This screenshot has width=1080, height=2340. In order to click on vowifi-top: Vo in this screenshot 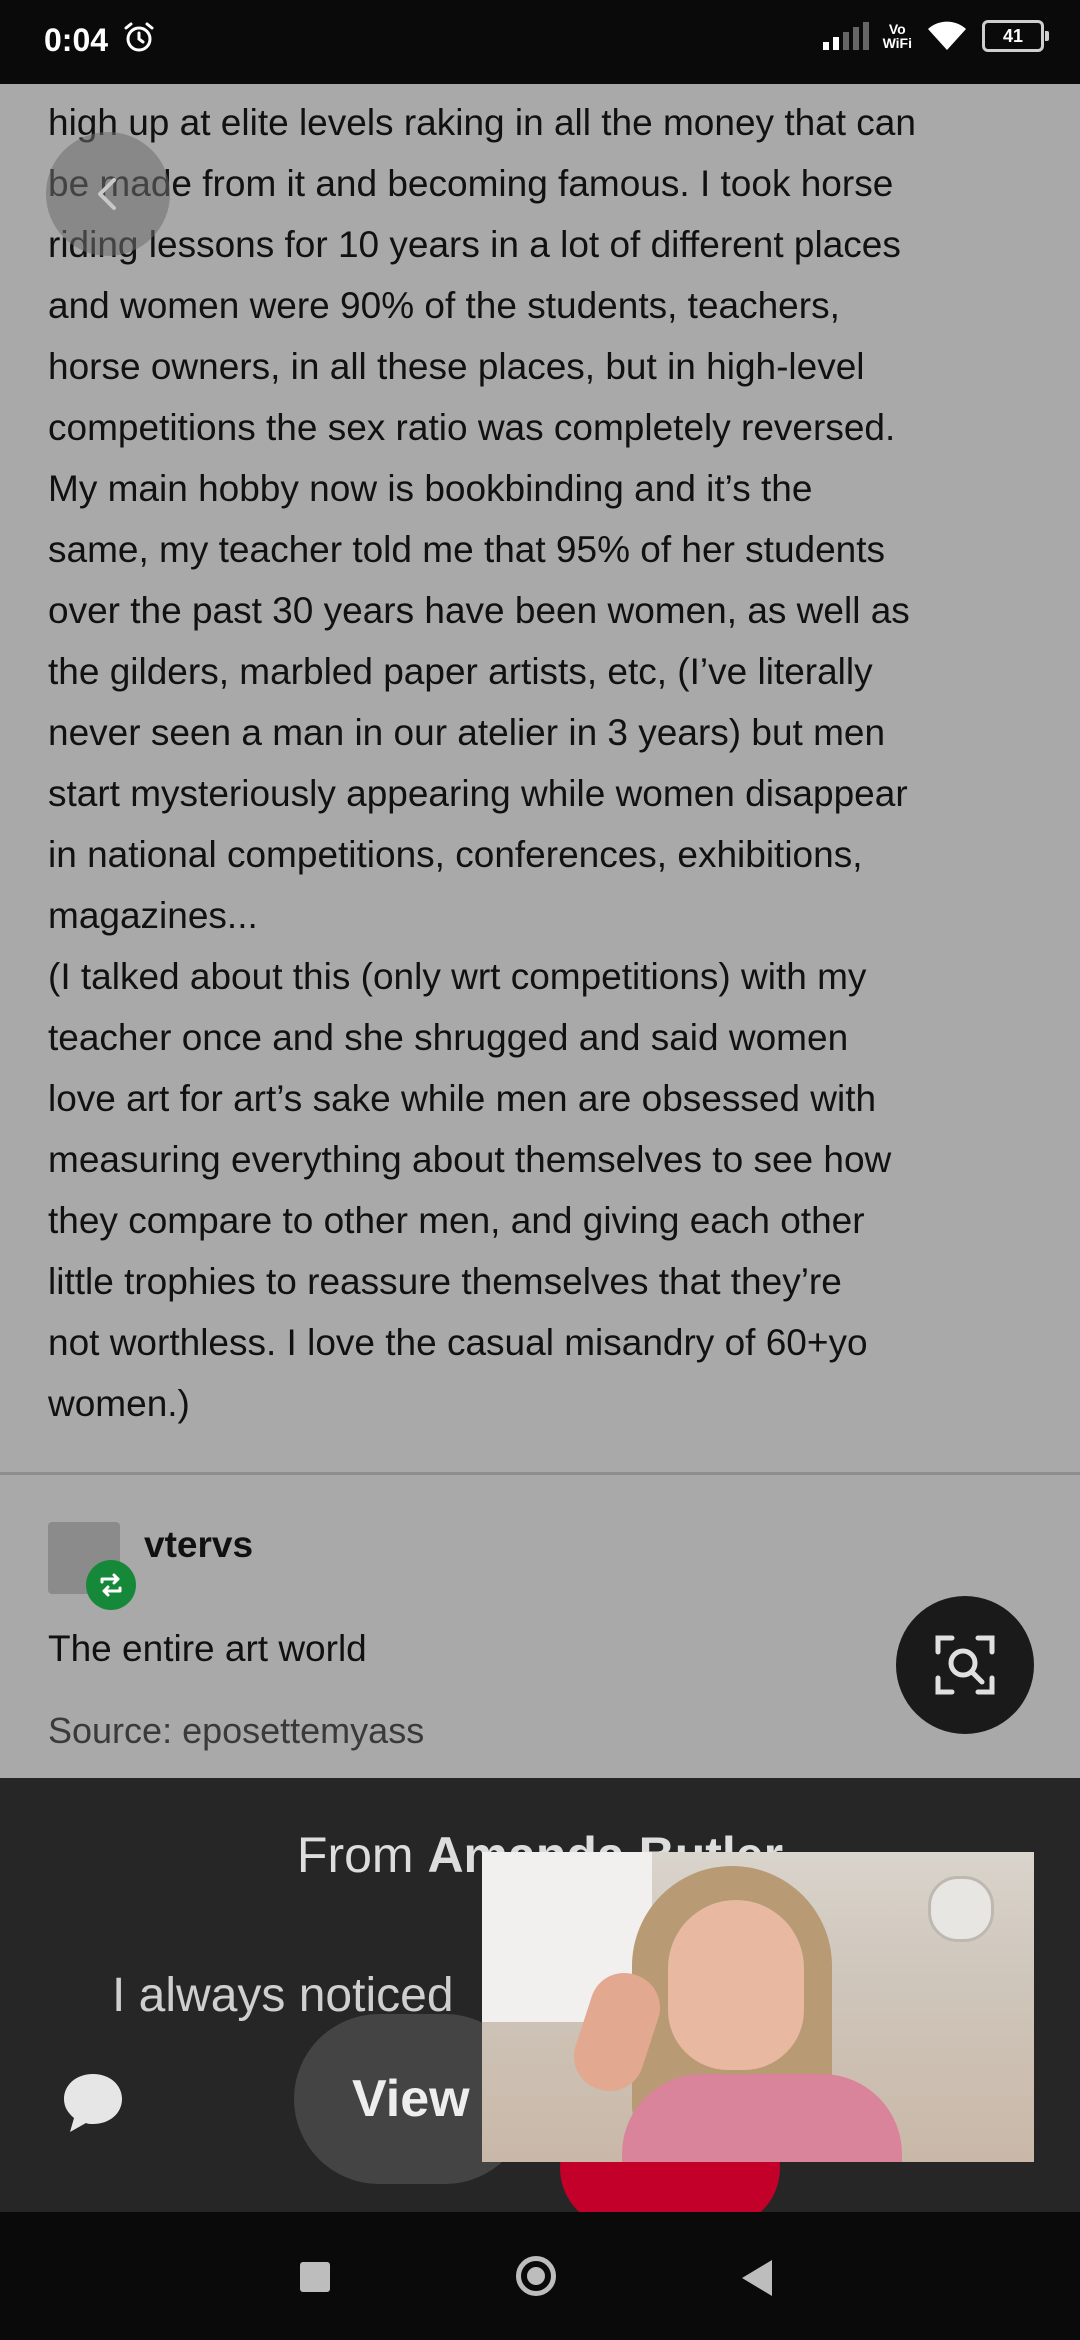, I will do `click(897, 29)`.